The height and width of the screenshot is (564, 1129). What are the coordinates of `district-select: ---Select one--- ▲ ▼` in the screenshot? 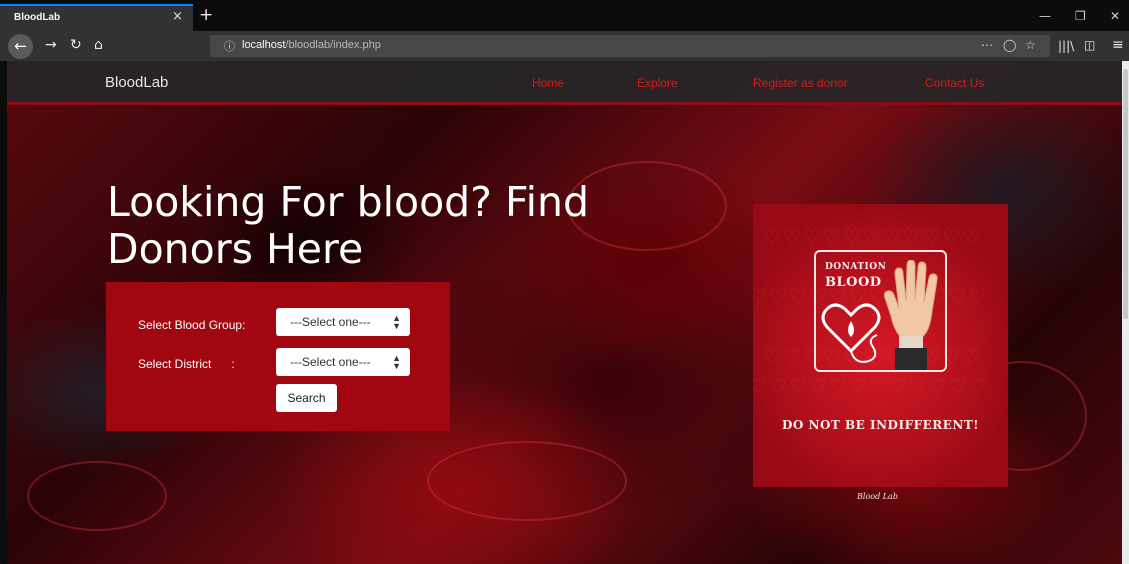 It's located at (343, 362).